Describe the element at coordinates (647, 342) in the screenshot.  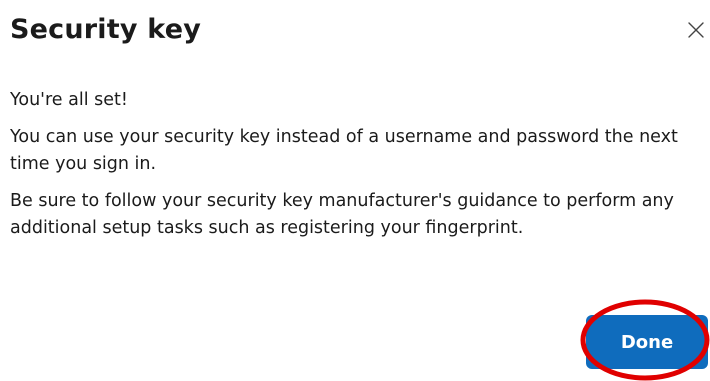
I see `done-button: Done` at that location.